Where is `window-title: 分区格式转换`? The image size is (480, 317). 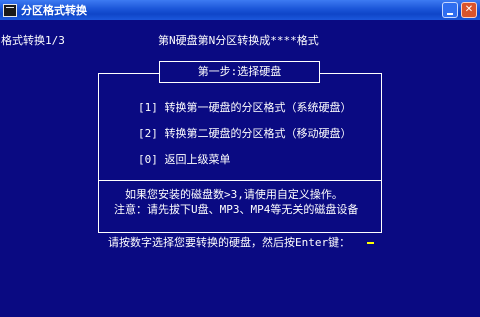 window-title: 分区格式转换 is located at coordinates (54, 10).